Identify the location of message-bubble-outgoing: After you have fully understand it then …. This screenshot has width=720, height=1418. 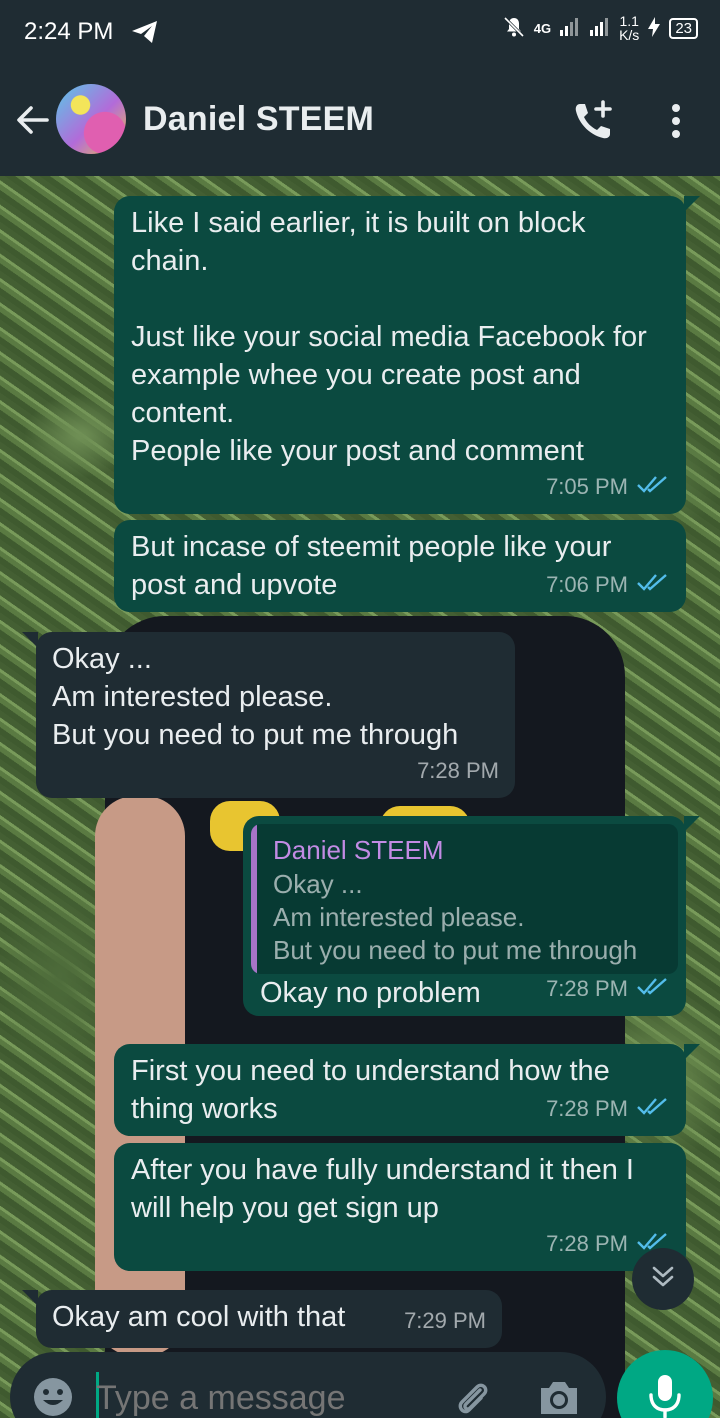
(400, 1207).